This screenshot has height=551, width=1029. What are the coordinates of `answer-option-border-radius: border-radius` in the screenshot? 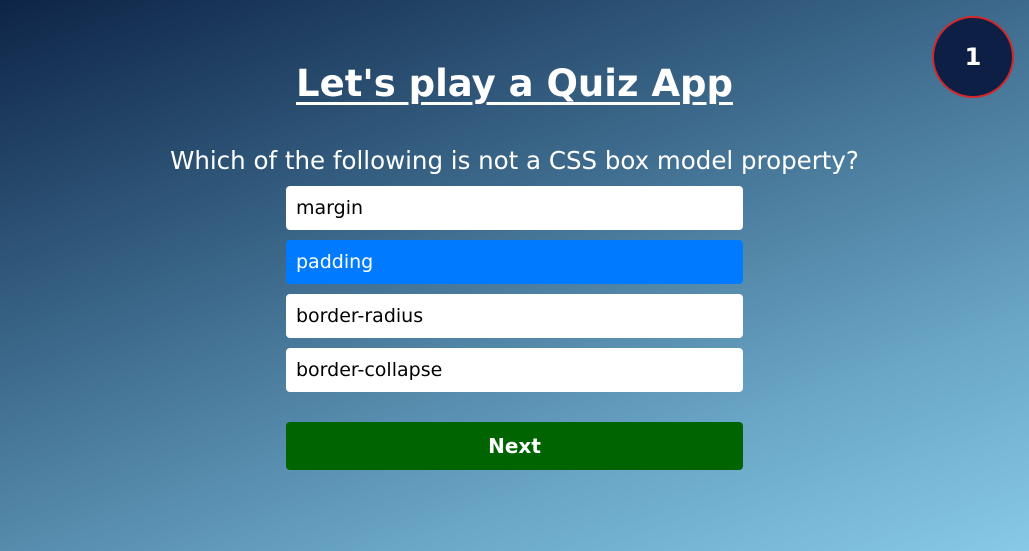 It's located at (514, 316).